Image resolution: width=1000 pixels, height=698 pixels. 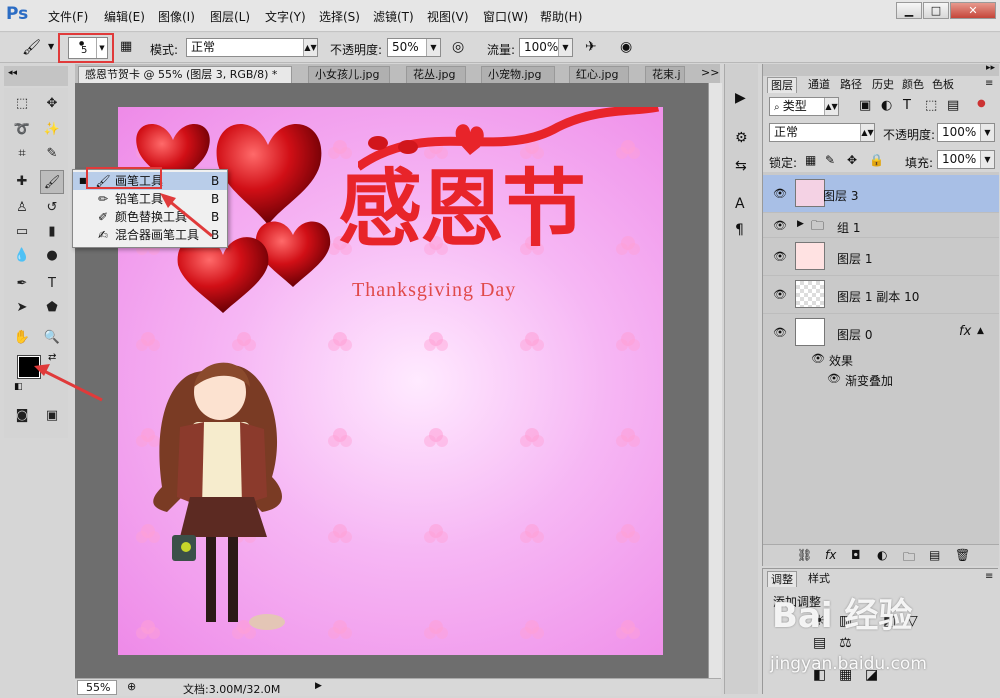 I want to click on lock-position-icon: ✥, so click(x=852, y=160).